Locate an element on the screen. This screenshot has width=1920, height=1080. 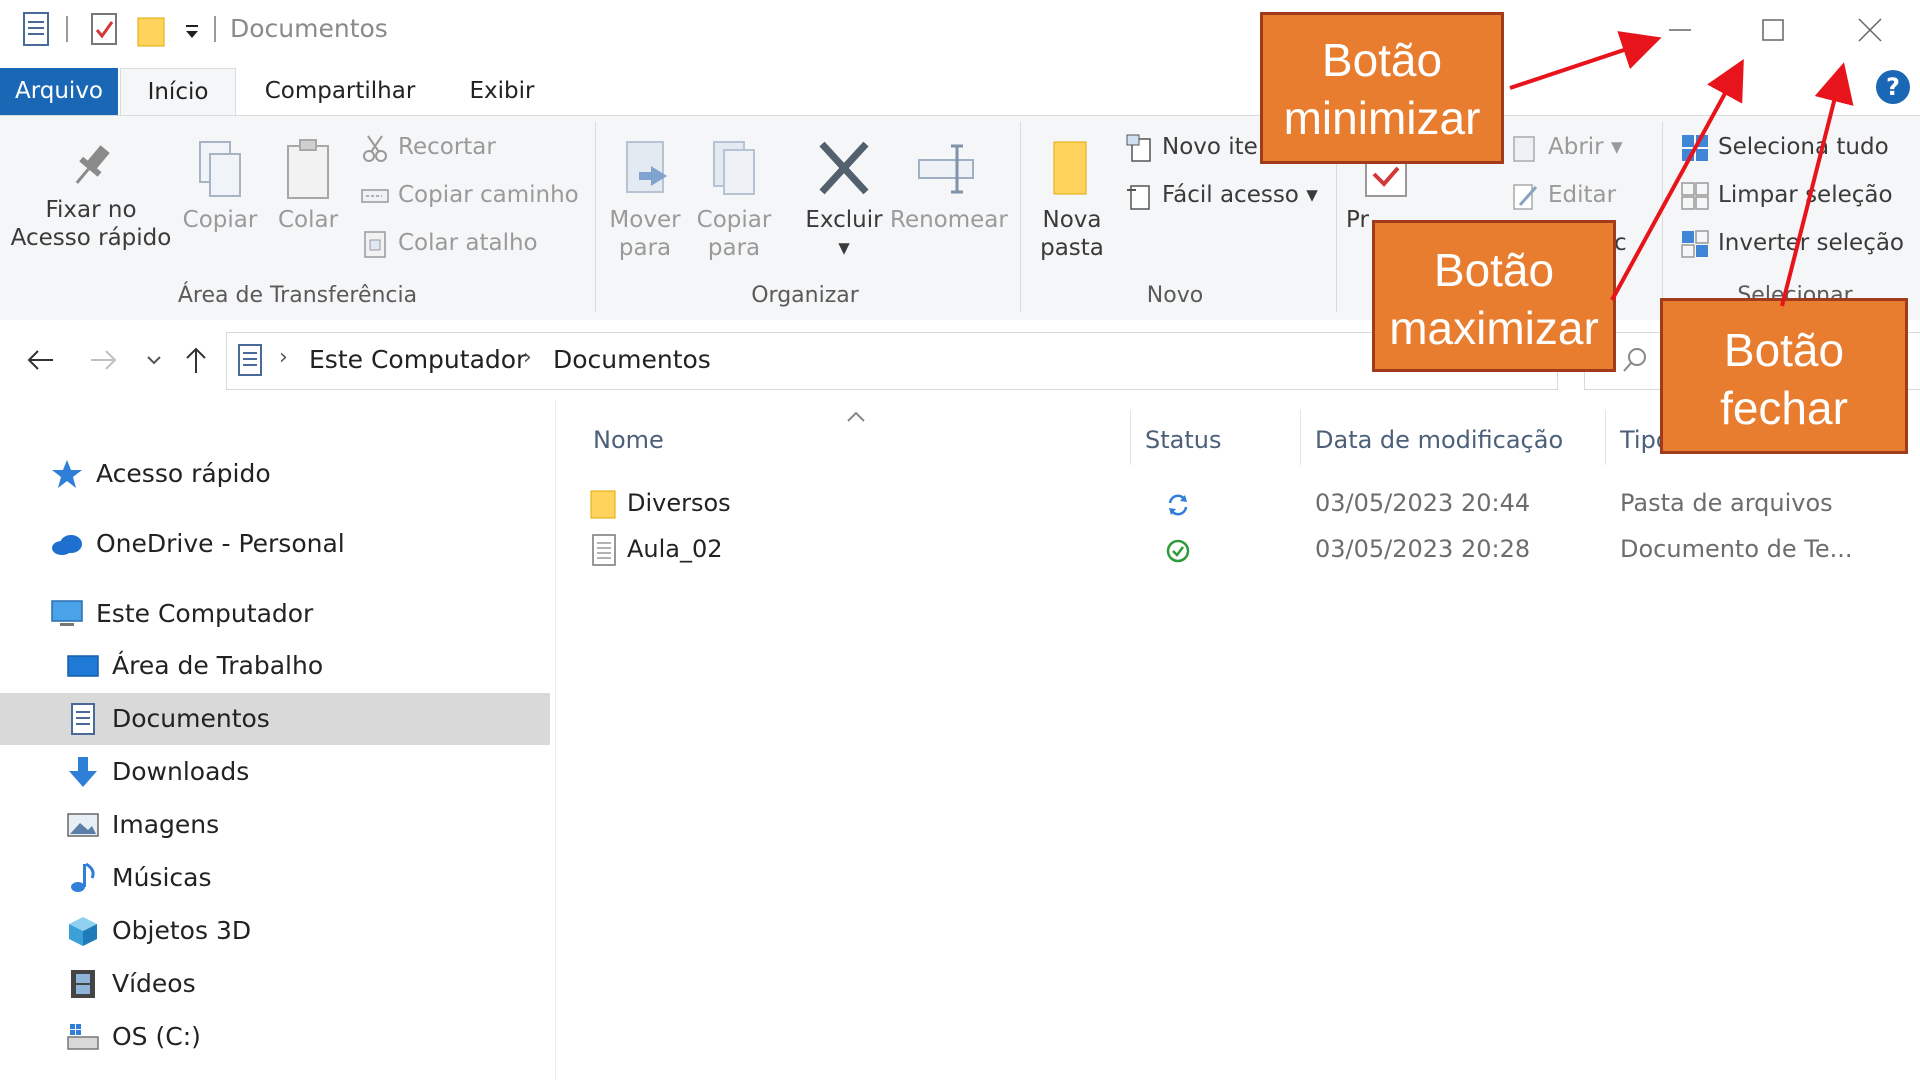
nav-item-onedrive: OneDrive - Personal is located at coordinates (290, 544).